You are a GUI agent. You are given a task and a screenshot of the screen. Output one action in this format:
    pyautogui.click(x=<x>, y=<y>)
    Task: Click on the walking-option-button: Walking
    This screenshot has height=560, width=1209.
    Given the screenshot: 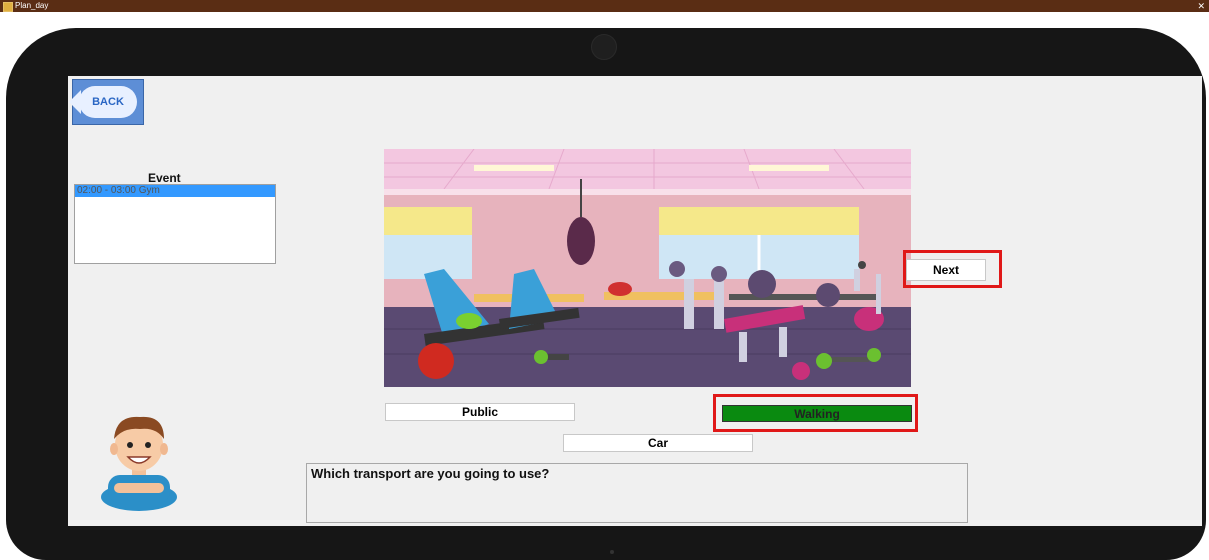 What is the action you would take?
    pyautogui.click(x=817, y=413)
    